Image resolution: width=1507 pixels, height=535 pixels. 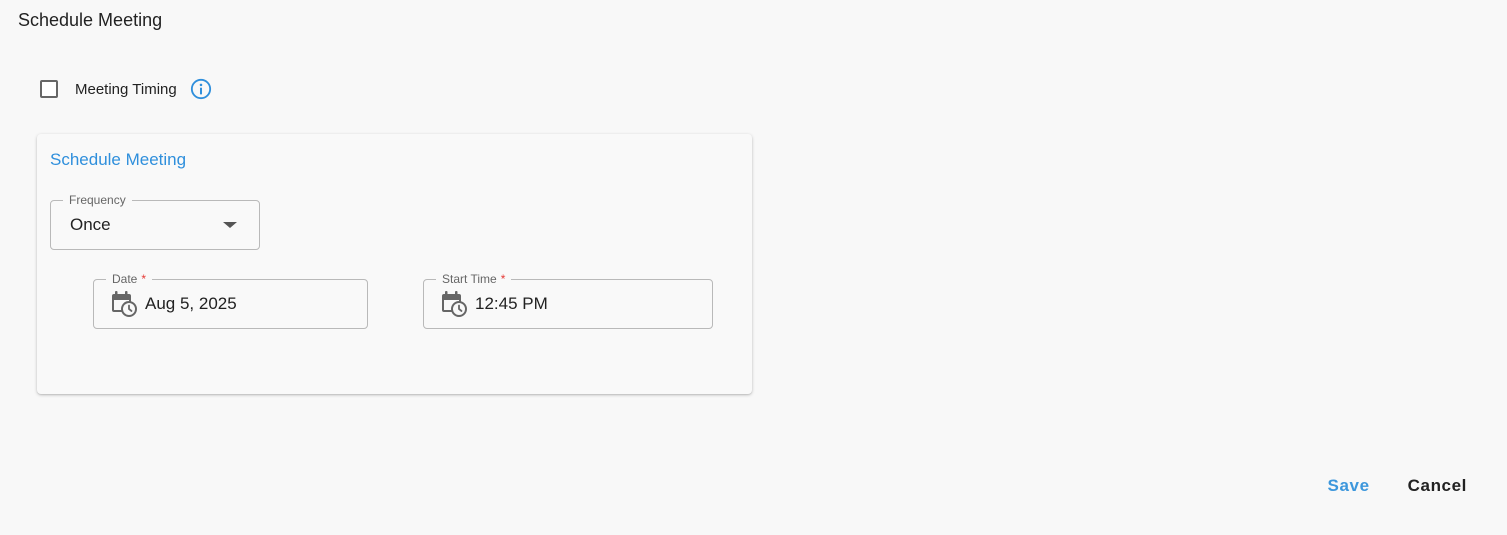 I want to click on meeting-timing-checkbox, so click(x=49, y=89).